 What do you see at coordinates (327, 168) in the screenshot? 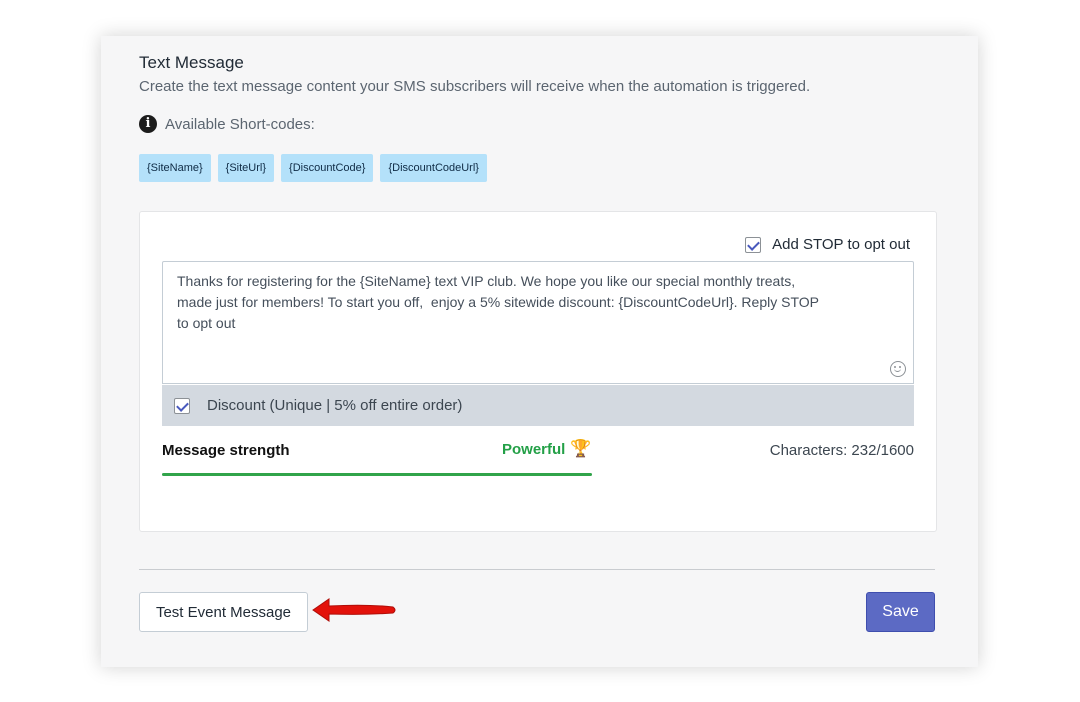
I see `shortcode-chip: {DiscountCode}` at bounding box center [327, 168].